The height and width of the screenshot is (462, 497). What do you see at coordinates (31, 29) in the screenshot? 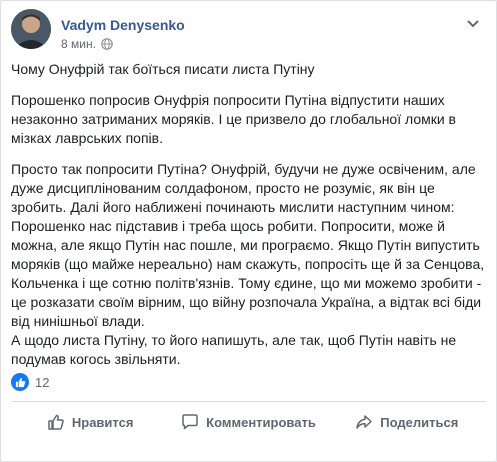
I see `avatar` at bounding box center [31, 29].